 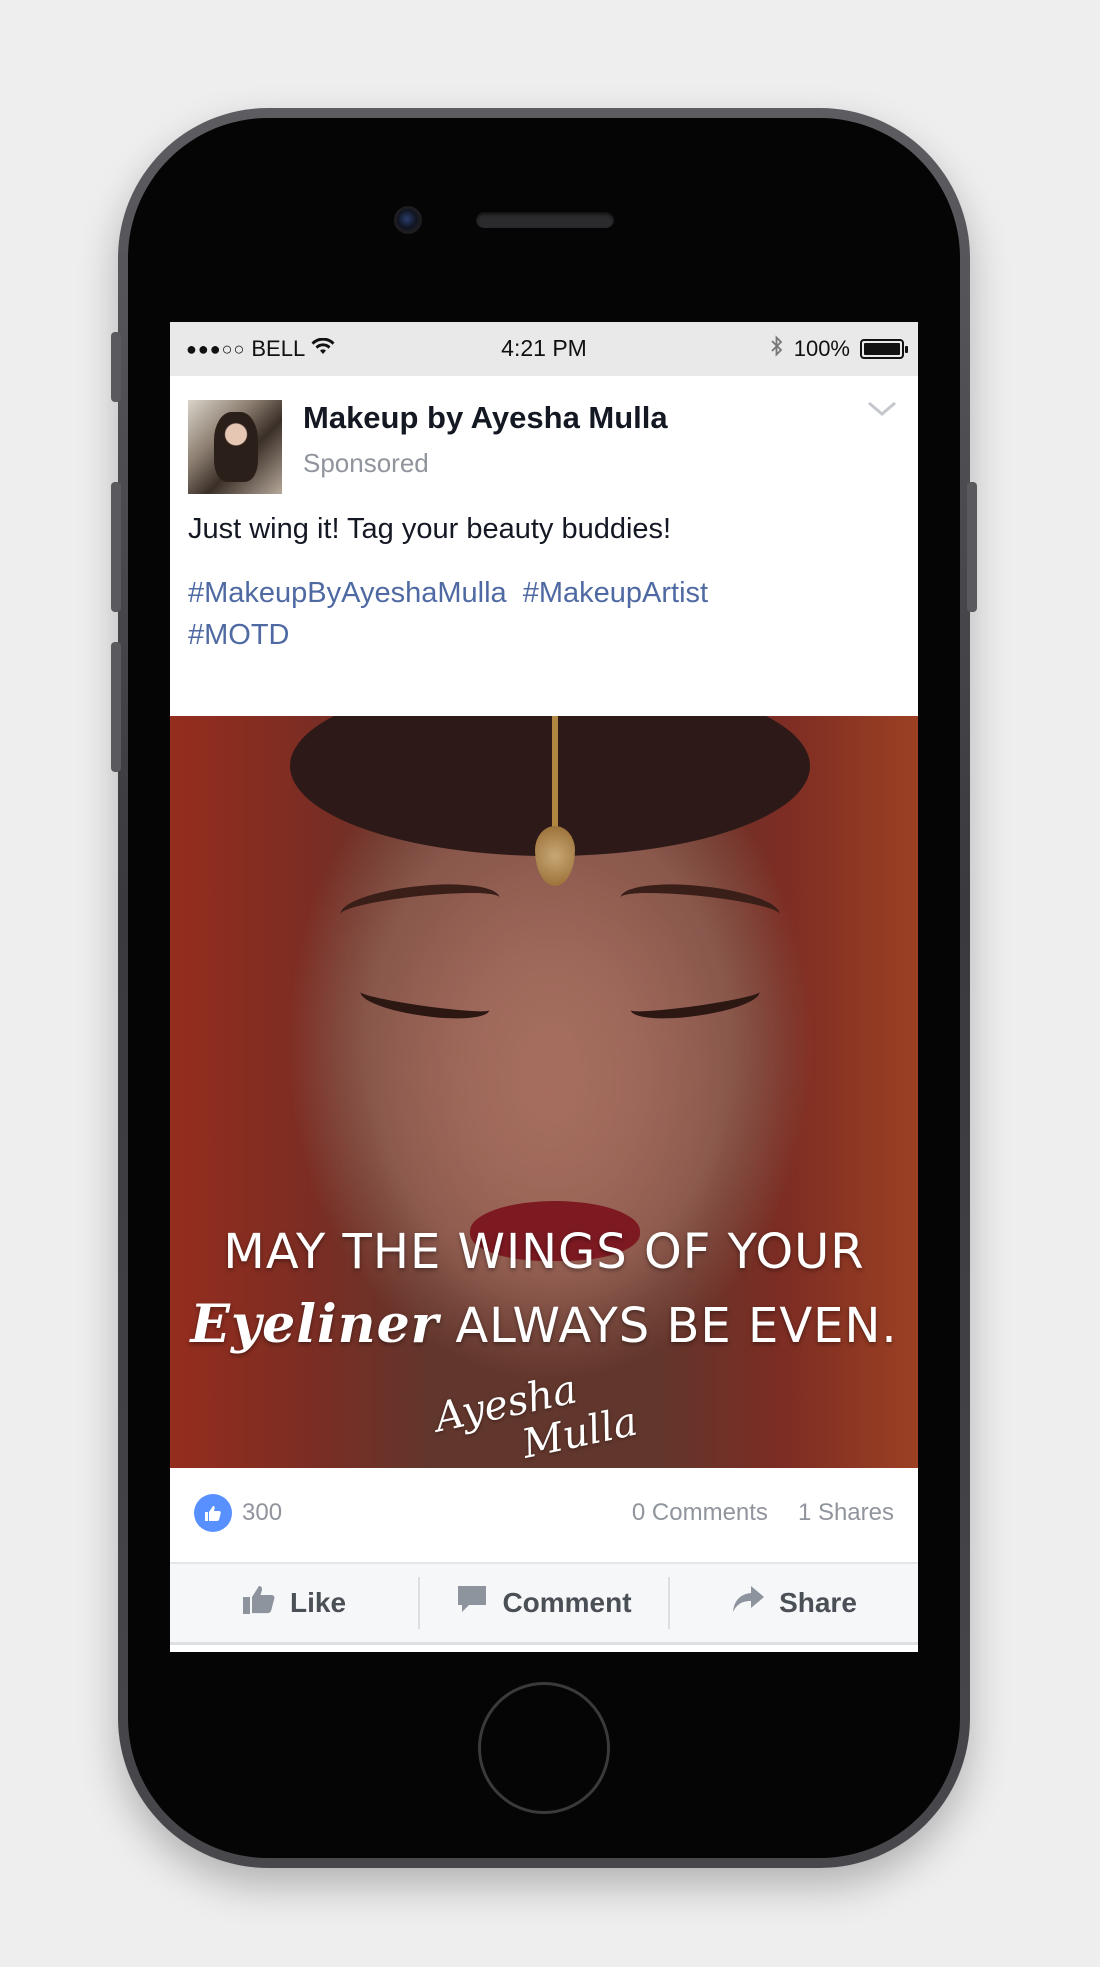 I want to click on share-button: Share, so click(x=793, y=1603).